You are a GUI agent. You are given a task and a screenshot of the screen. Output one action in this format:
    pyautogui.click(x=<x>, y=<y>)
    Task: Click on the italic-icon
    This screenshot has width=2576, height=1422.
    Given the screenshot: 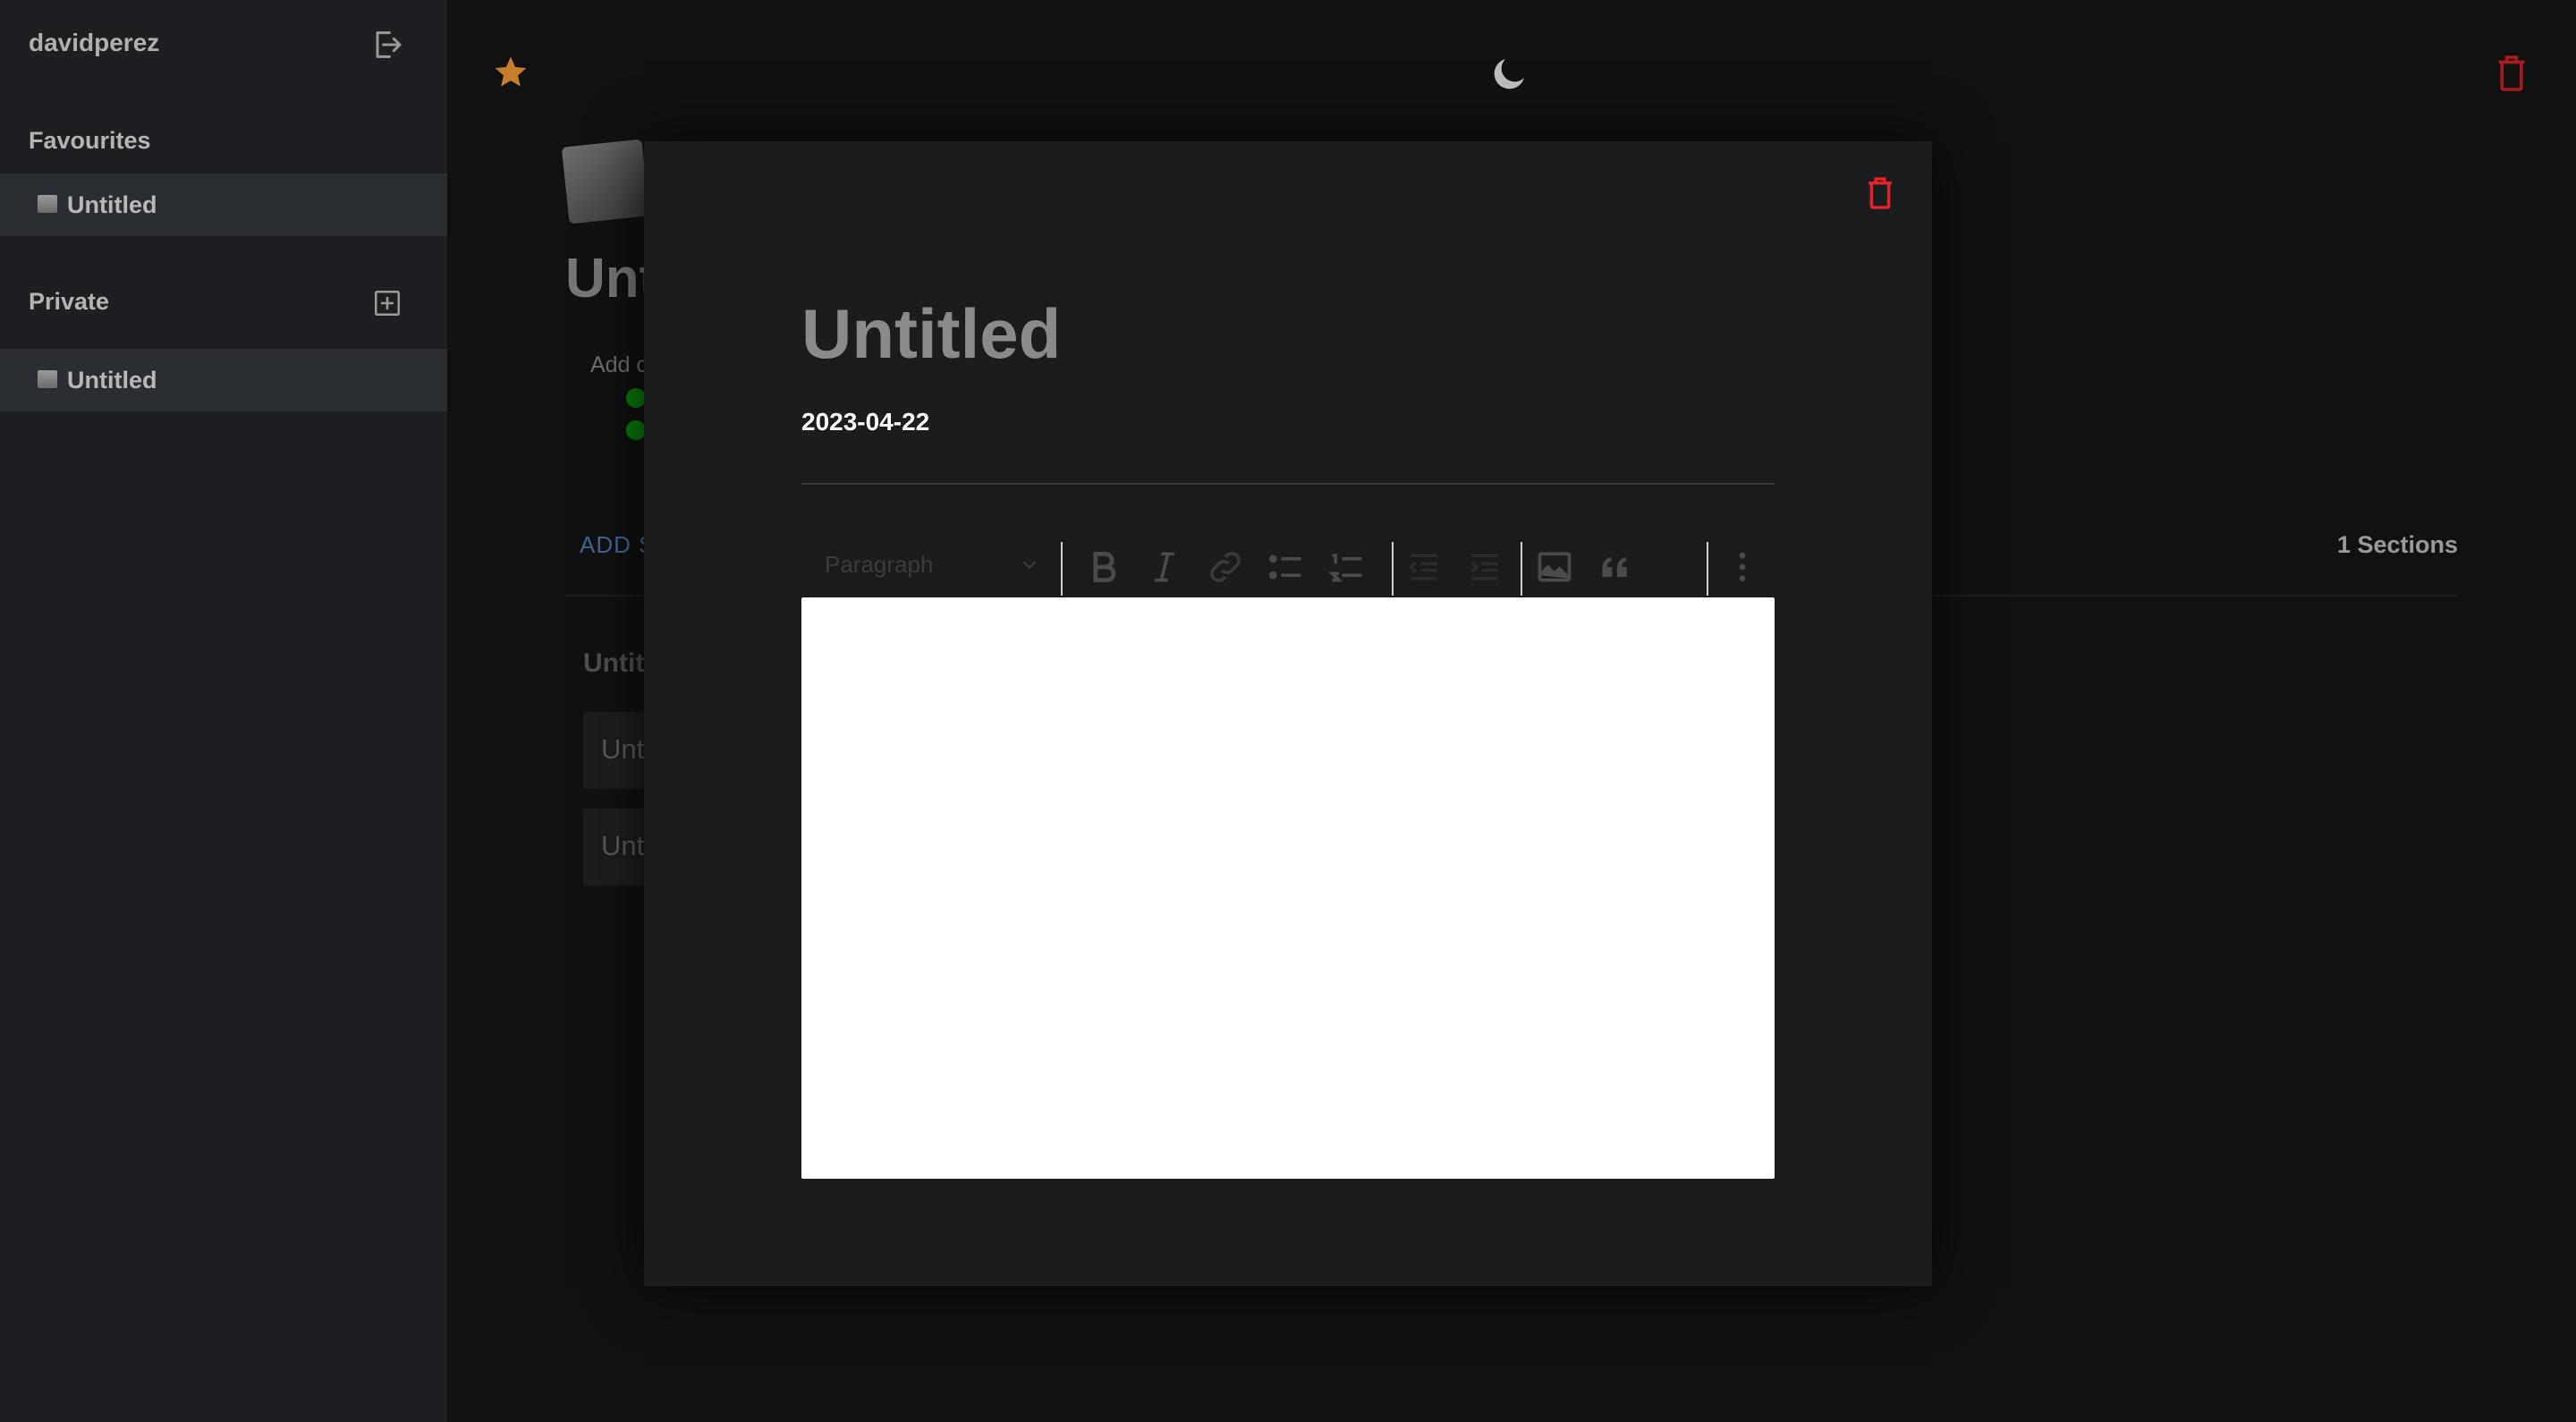 What is the action you would take?
    pyautogui.click(x=1164, y=567)
    